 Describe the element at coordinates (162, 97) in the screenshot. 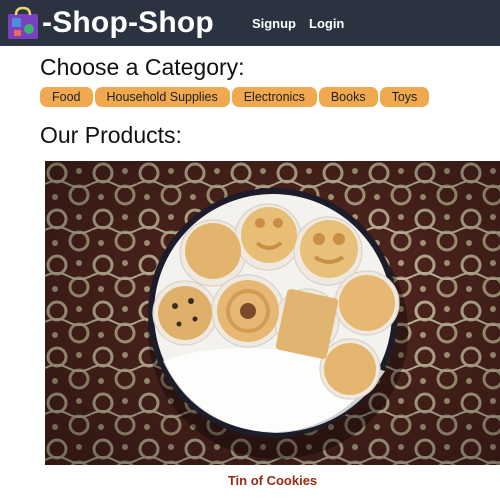

I see `category-button-household-supplies: Household Supplies` at that location.